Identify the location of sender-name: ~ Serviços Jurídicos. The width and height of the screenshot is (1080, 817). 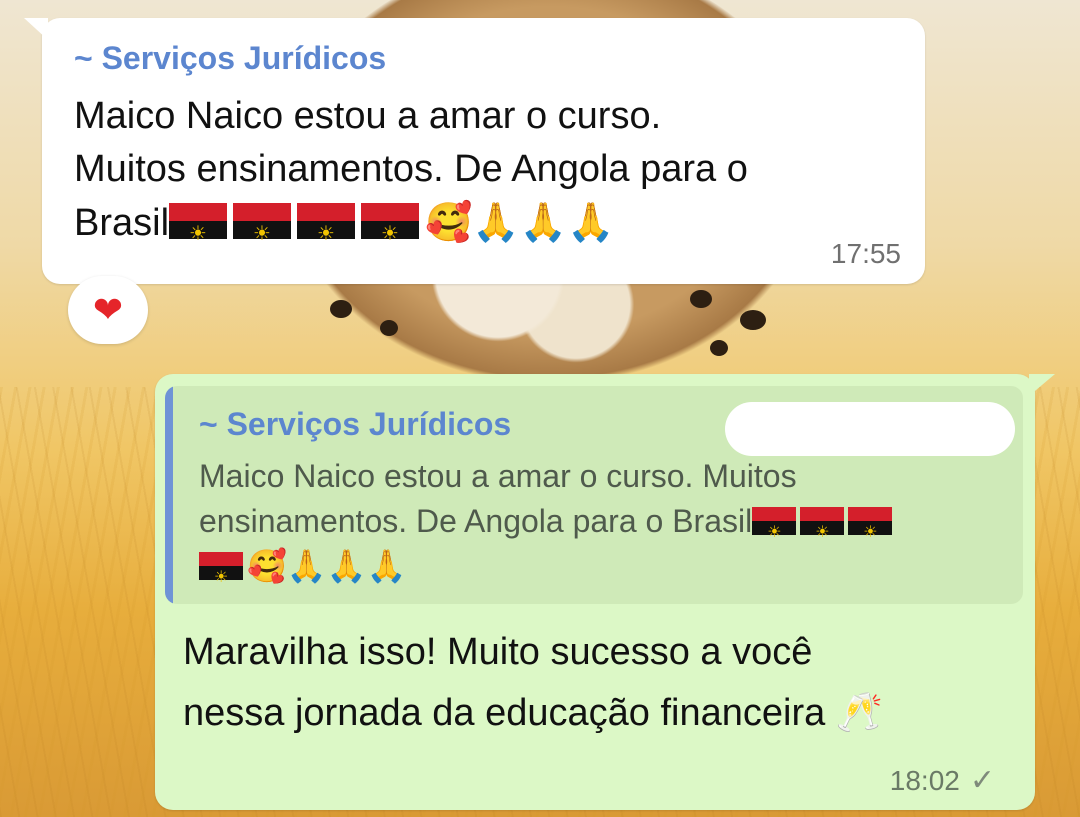
(230, 58).